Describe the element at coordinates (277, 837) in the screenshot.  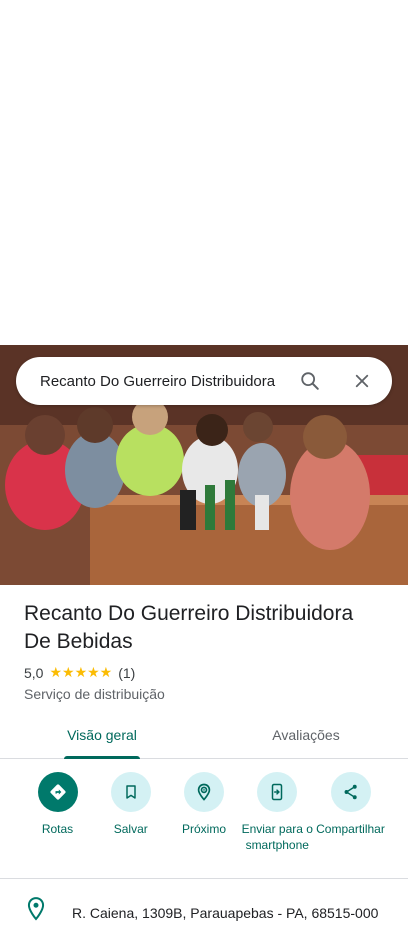
I see `send-to-phone-label: Enviar para o smartphone` at that location.